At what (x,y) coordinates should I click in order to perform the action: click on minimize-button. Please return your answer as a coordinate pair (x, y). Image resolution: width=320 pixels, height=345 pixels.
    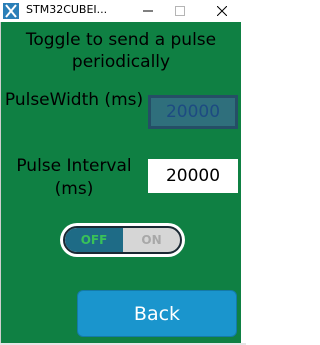
    Looking at the image, I should click on (148, 11).